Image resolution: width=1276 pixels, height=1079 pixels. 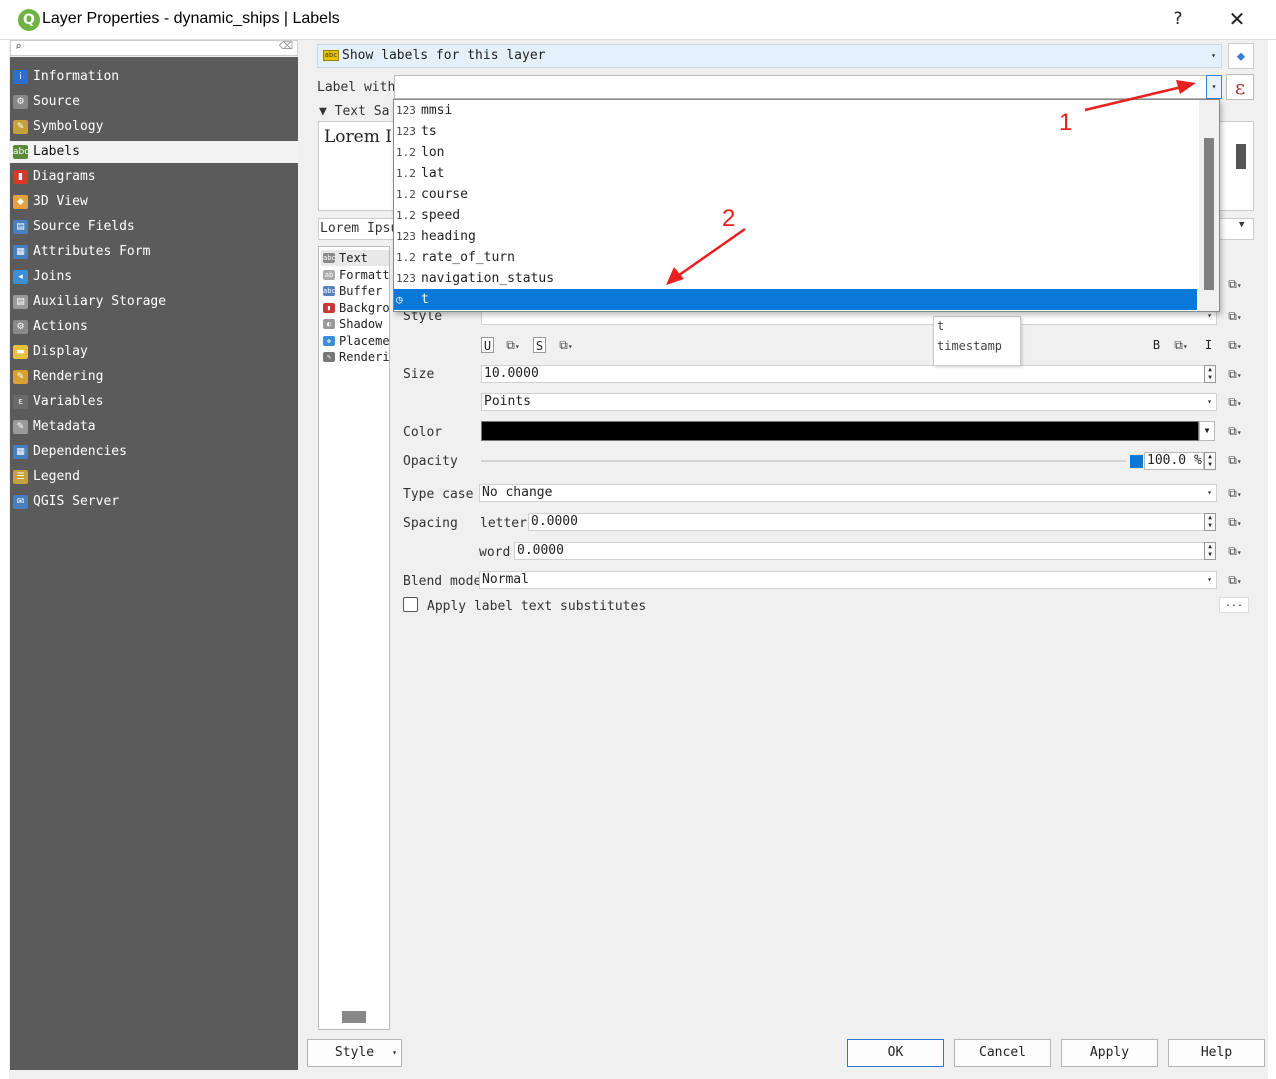 I want to click on sidebar-item-display: ▬ Display, so click(x=154, y=352).